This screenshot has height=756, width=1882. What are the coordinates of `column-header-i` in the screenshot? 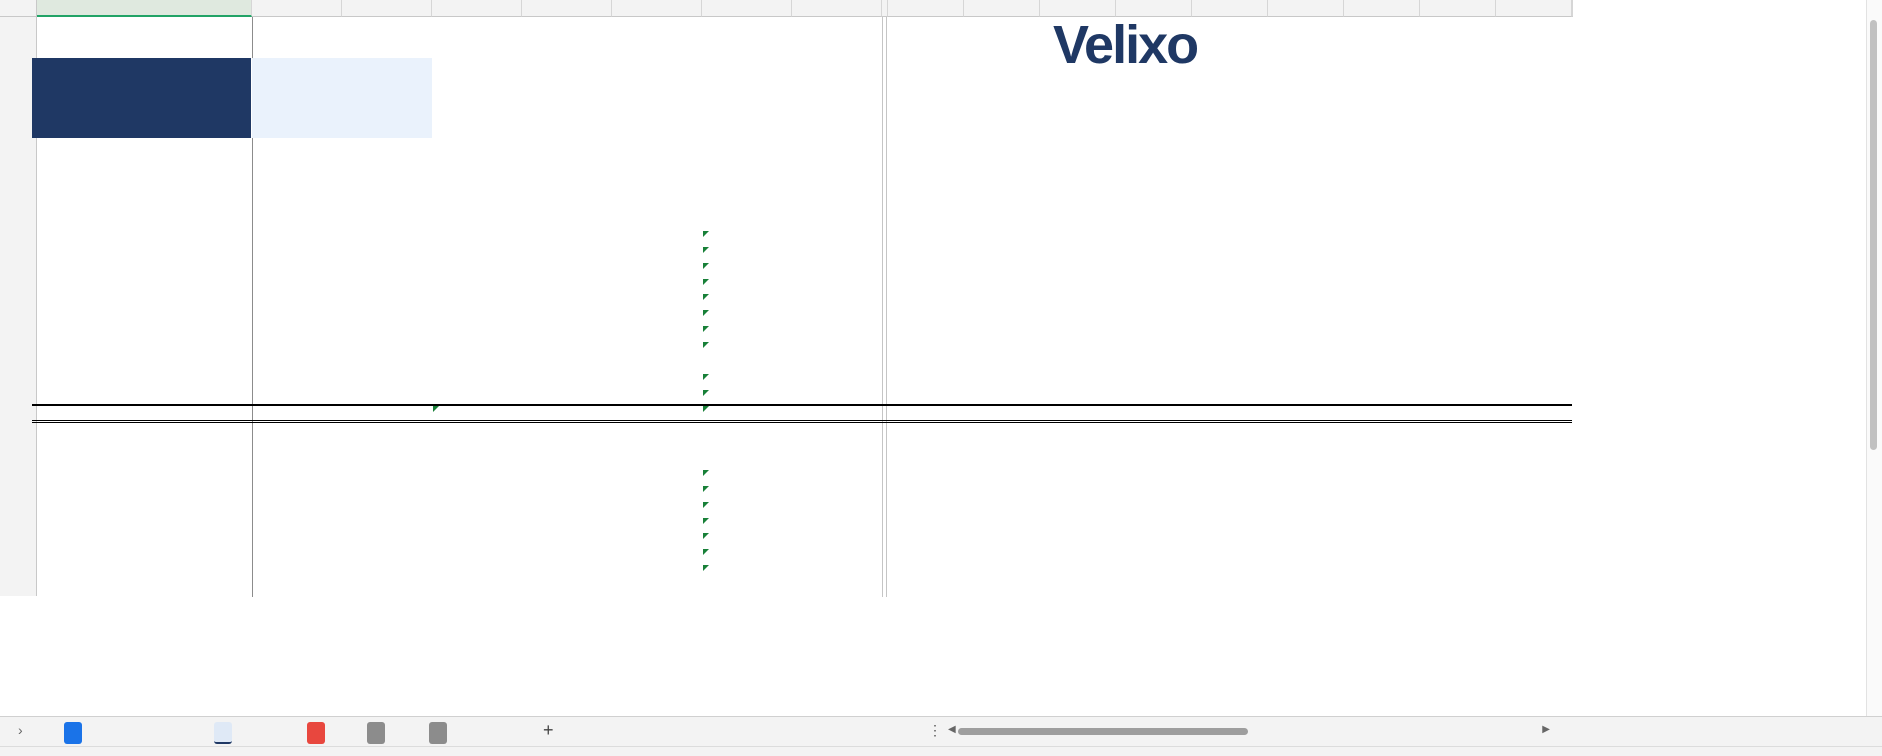 It's located at (567, 8).